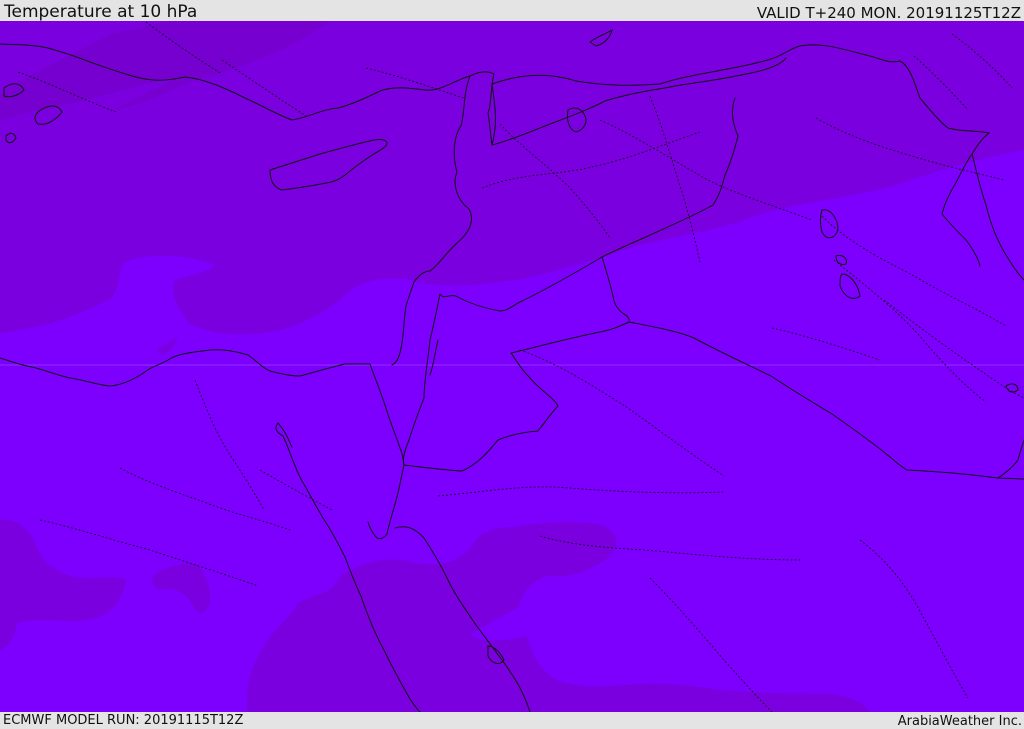 The width and height of the screenshot is (1024, 729). Describe the element at coordinates (888, 13) in the screenshot. I see `valid-time-label: VALID T+240 MON. 20191125T12Z` at that location.